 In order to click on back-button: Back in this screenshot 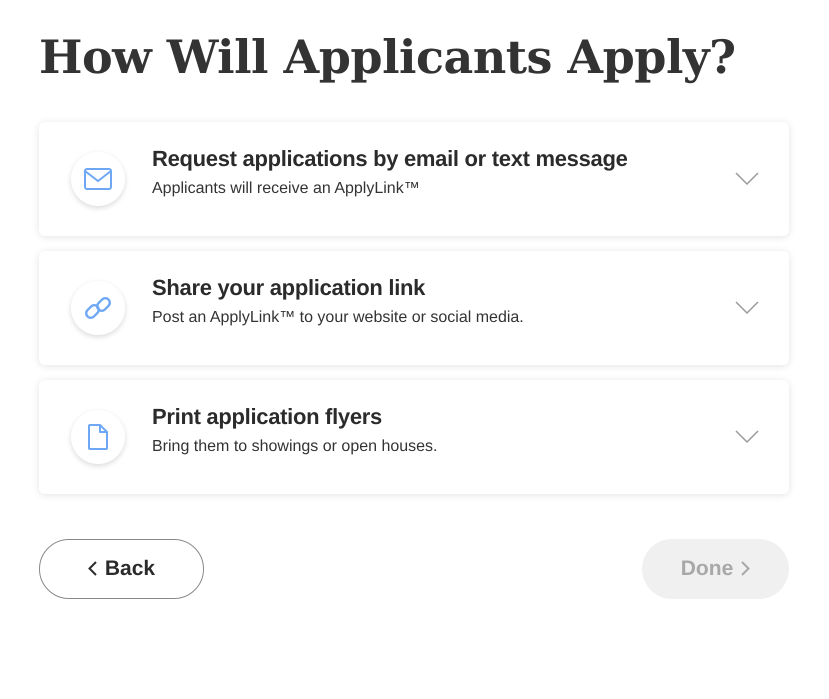, I will do `click(121, 568)`.